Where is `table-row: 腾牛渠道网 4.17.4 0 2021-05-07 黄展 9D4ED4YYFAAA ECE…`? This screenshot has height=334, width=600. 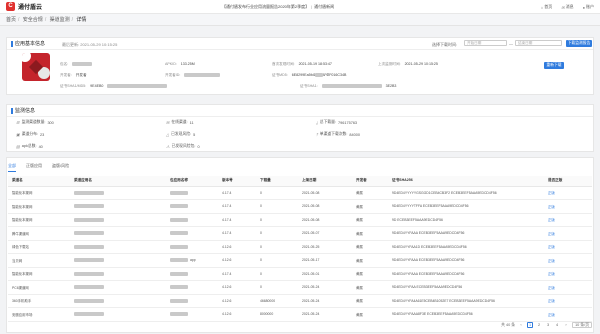
table-row: 腾牛渠道网 4.17.4 0 2021-05-07 黄展 9D4ED4YYFAAA ECE… is located at coordinates (300, 233).